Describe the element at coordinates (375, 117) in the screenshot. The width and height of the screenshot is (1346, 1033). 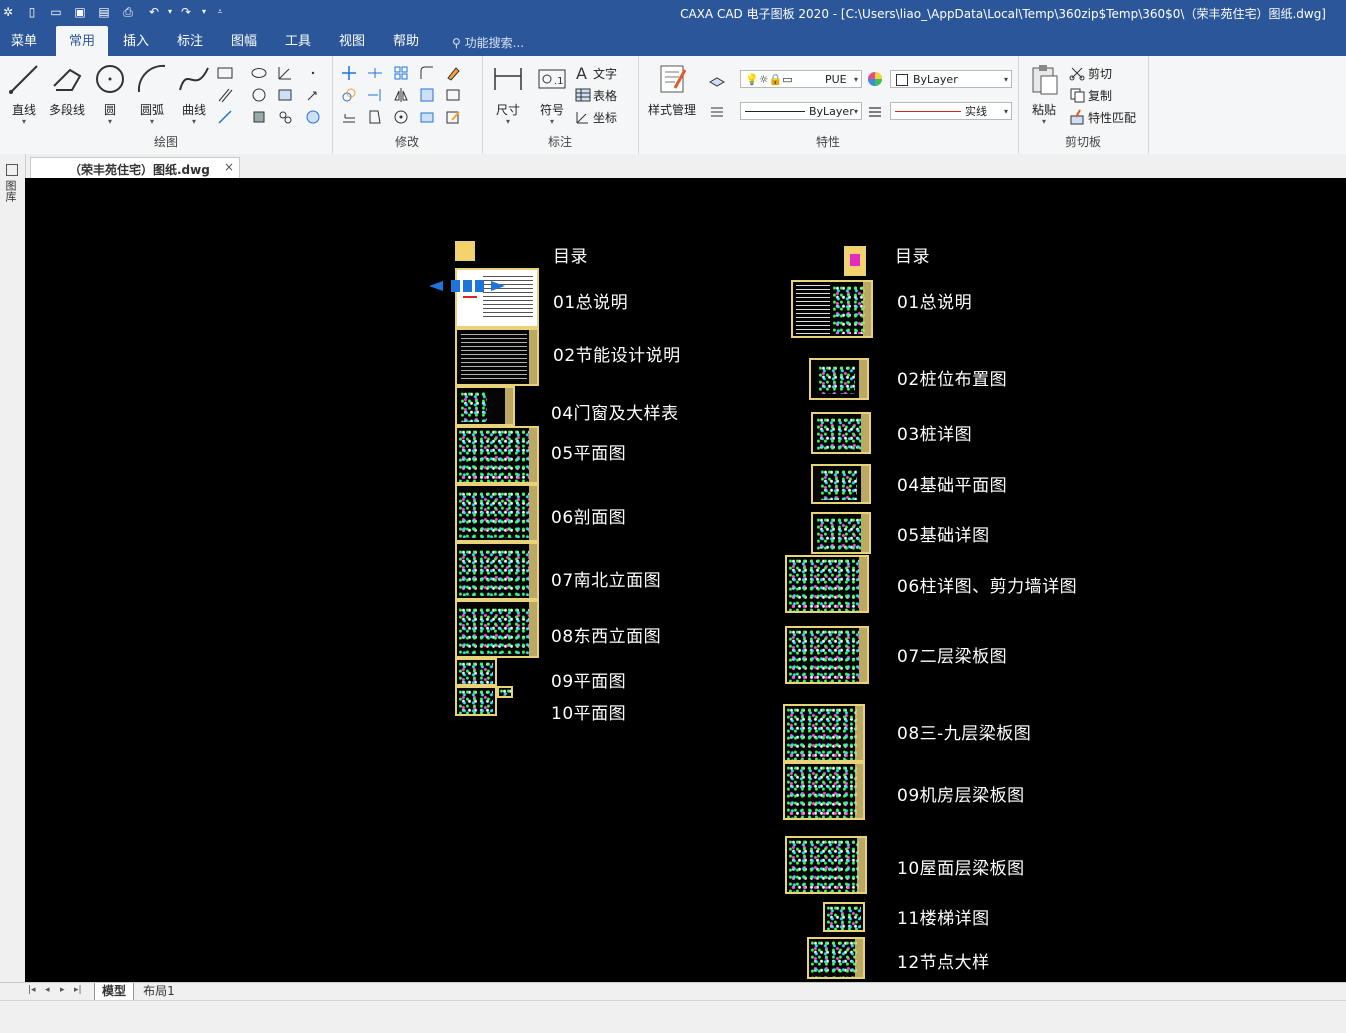
I see `stretch-icon` at that location.